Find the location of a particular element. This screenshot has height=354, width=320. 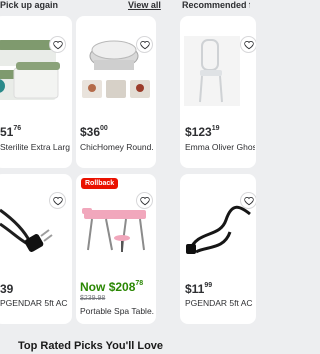

product-image-ghost-chair is located at coordinates (212, 71).